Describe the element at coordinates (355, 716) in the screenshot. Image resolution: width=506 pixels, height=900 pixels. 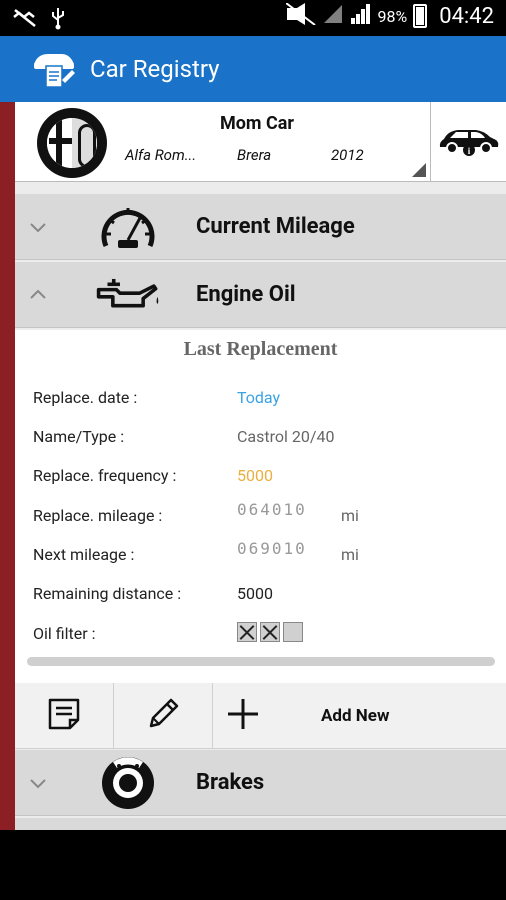
I see `add-new-label: Add New` at that location.